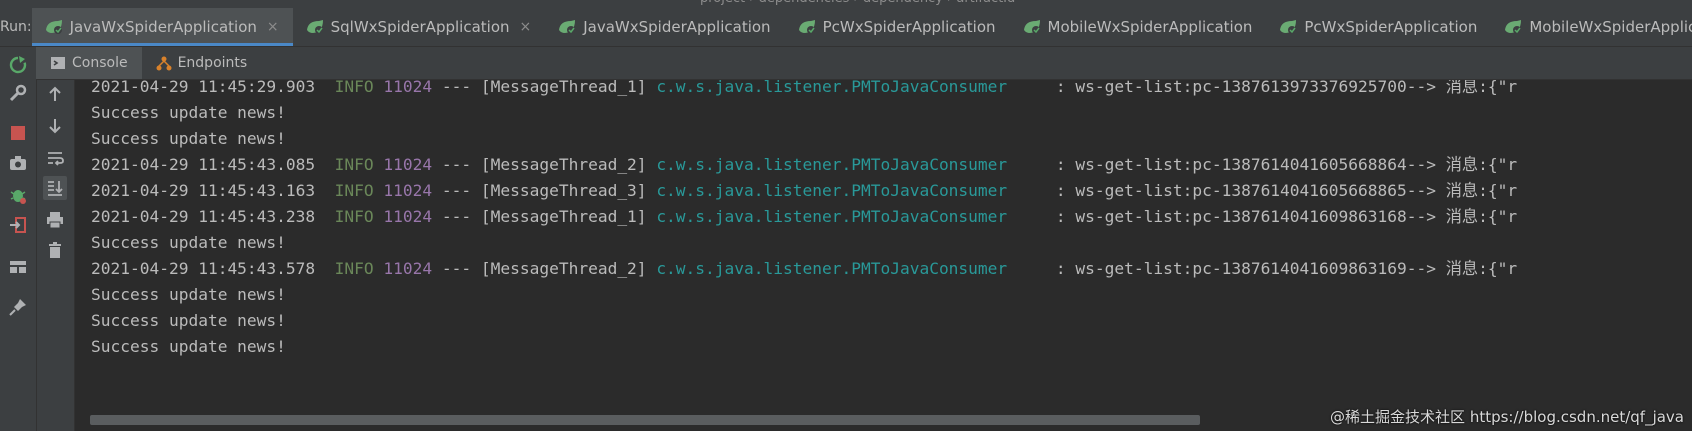  Describe the element at coordinates (203, 88) in the screenshot. I see `log-timestamp: 2021-04-29 11:45:29.903` at that location.